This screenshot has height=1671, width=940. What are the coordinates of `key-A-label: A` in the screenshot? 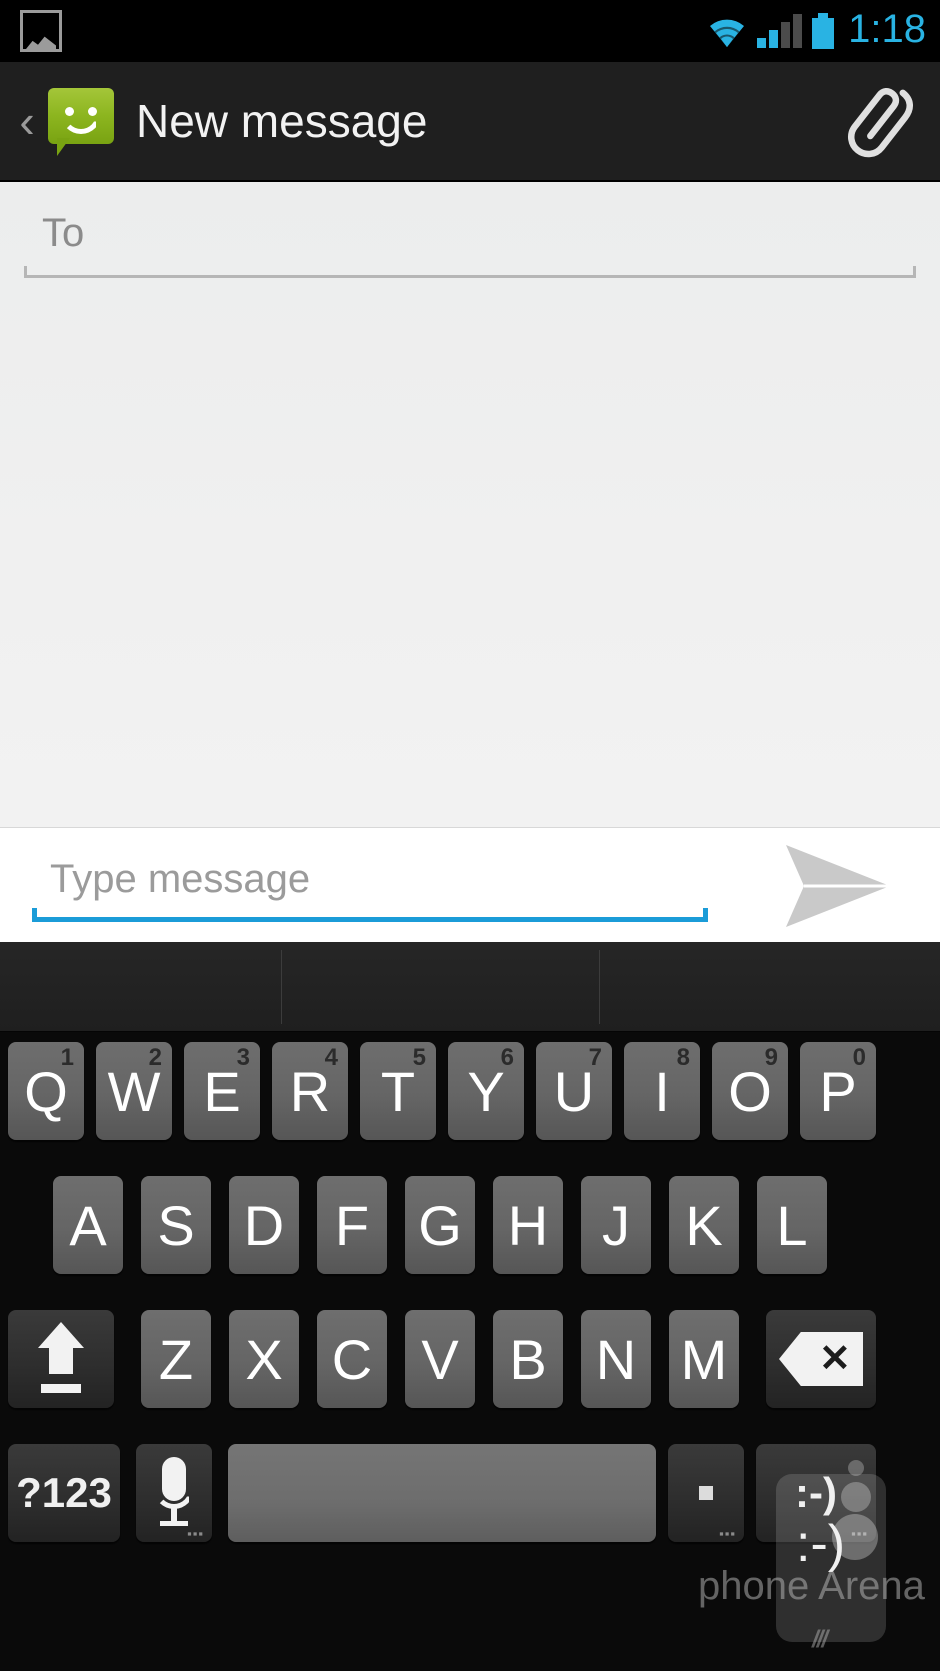 It's located at (88, 1225).